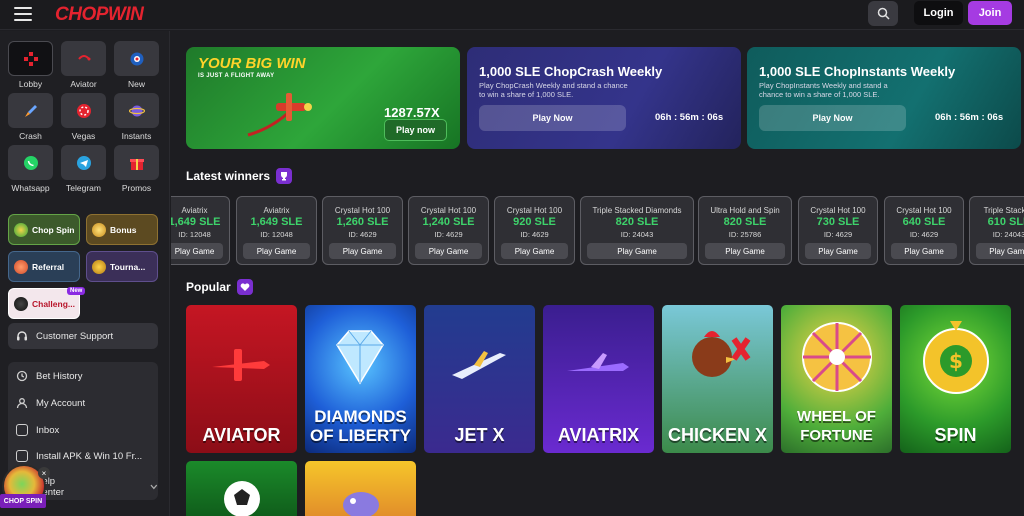  I want to click on game-tile-spin: $ SPIN, so click(955, 379).